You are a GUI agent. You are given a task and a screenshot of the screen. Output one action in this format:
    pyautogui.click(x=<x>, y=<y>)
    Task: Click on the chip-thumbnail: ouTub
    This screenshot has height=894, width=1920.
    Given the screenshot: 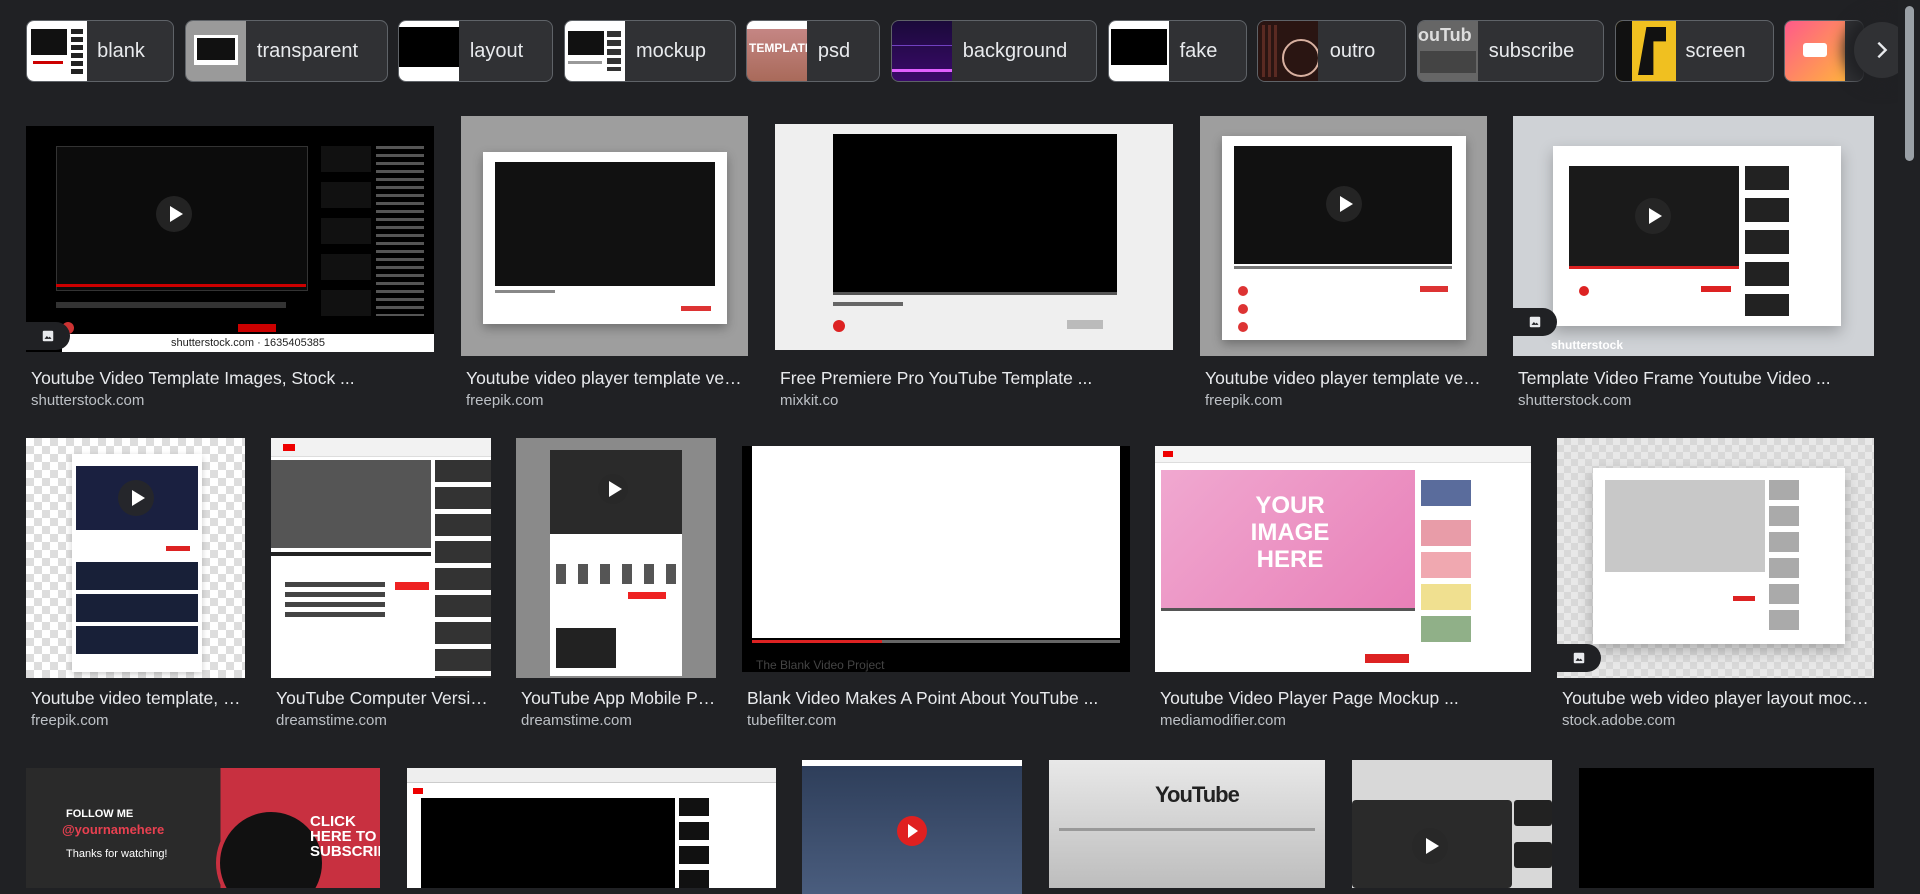 What is the action you would take?
    pyautogui.click(x=1448, y=51)
    